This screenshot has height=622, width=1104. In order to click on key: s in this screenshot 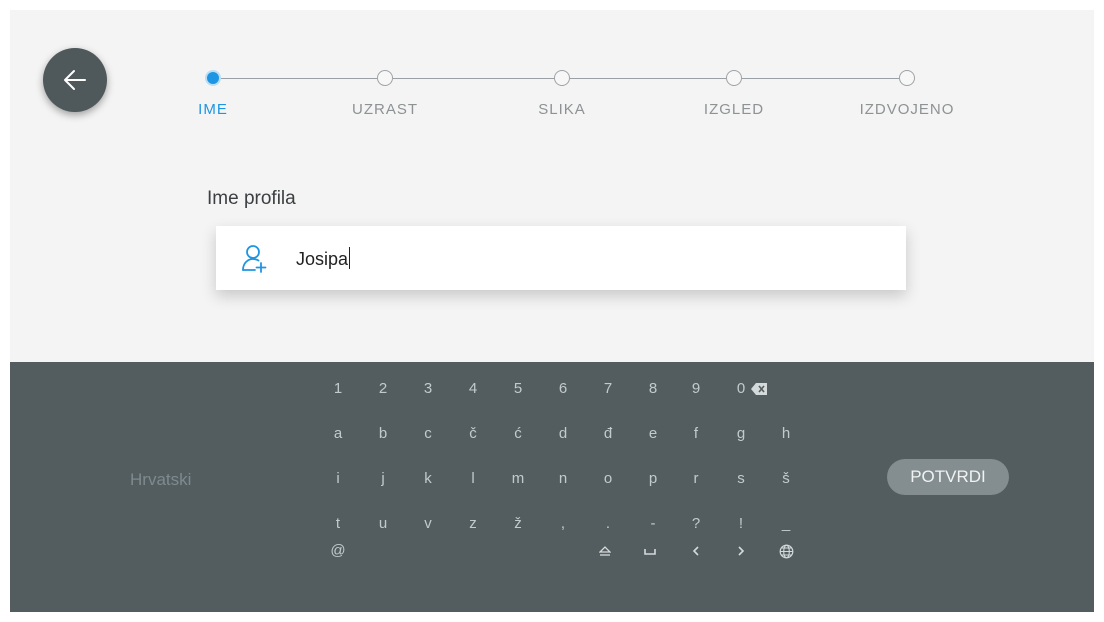, I will do `click(741, 479)`.